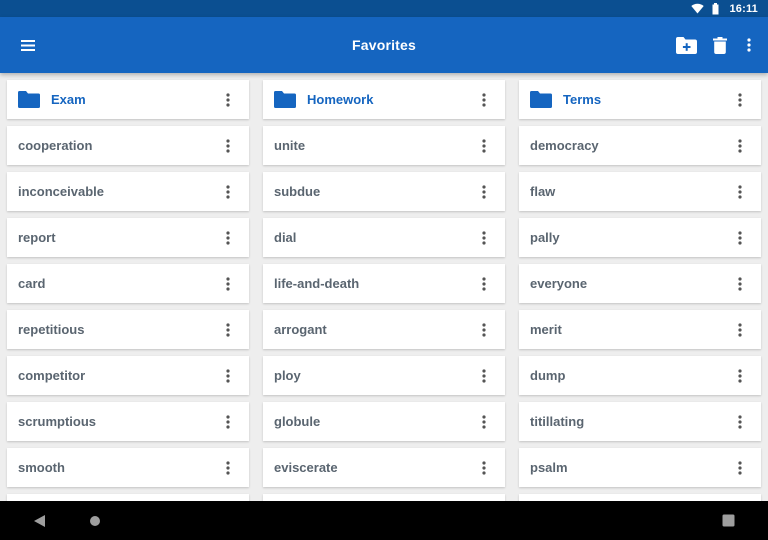 The height and width of the screenshot is (540, 768). What do you see at coordinates (384, 45) in the screenshot?
I see `page-title: Favorites` at bounding box center [384, 45].